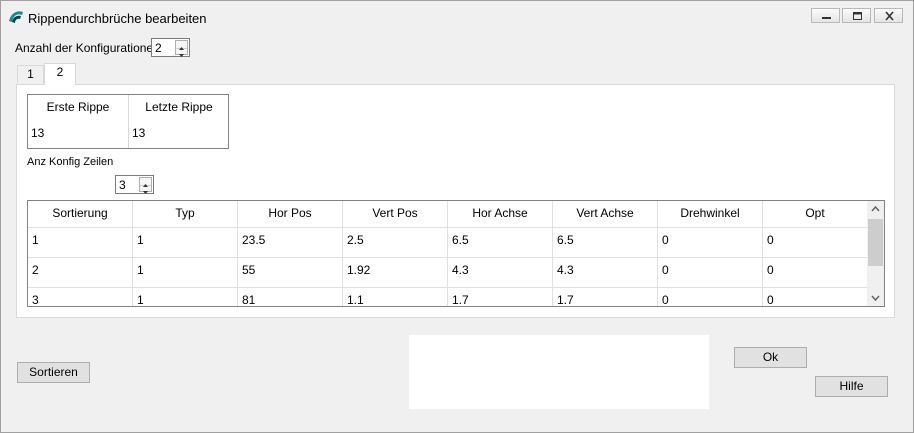 This screenshot has height=433, width=914. I want to click on grid-cell: 1.1, so click(395, 297).